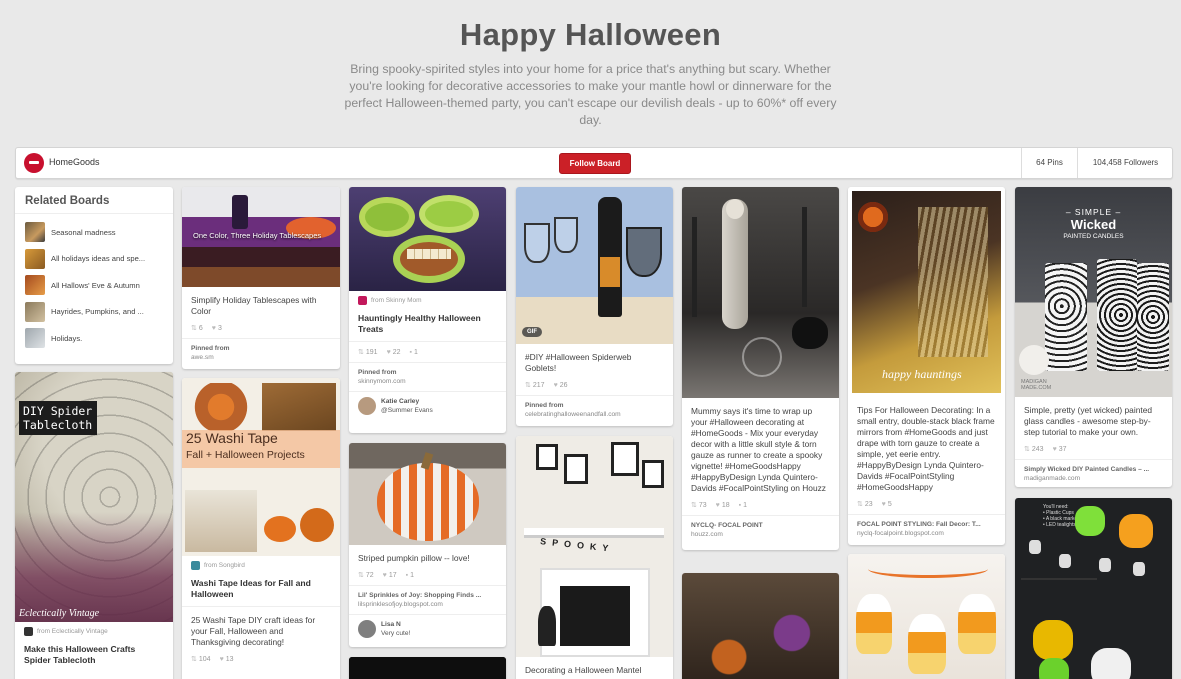  I want to click on repin-count: ⇅ 72, so click(366, 575).